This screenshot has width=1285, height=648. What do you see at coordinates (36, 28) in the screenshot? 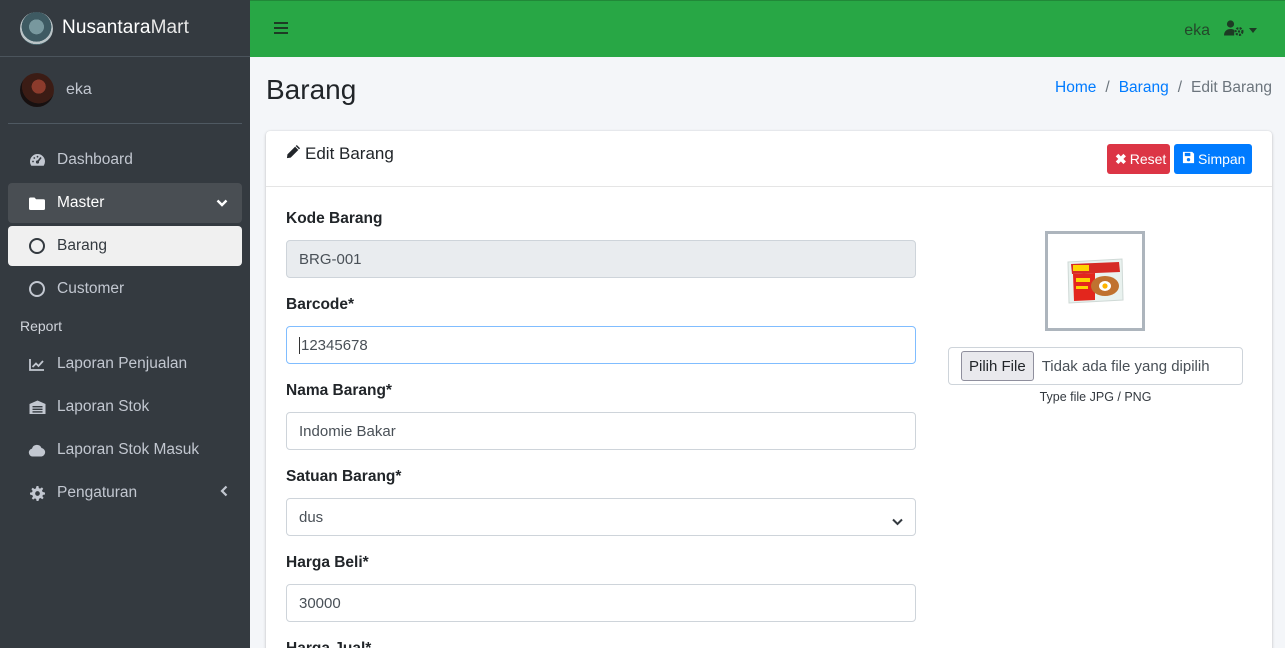
I see `brand-logo` at bounding box center [36, 28].